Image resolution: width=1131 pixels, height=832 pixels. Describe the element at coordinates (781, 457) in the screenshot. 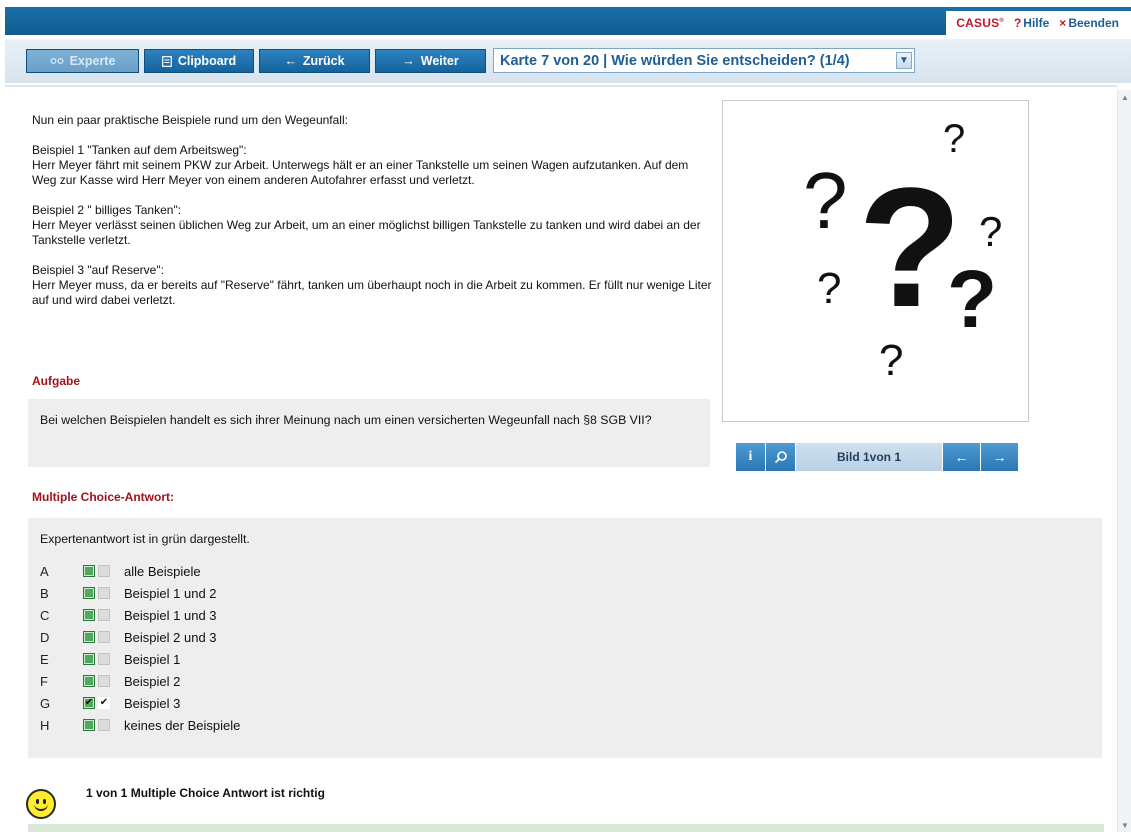

I see `zoom-icon` at that location.